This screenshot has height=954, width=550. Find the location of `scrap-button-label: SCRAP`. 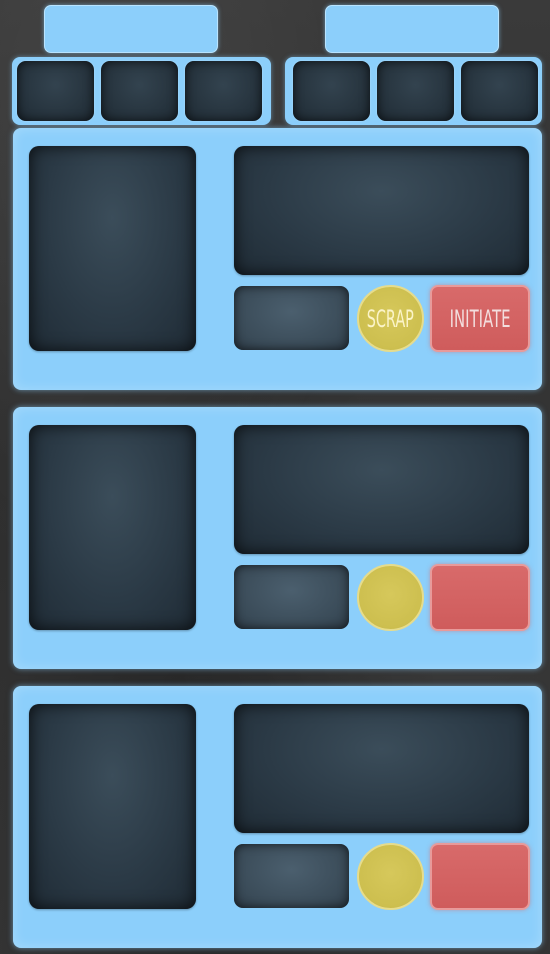

scrap-button-label: SCRAP is located at coordinates (390, 318).